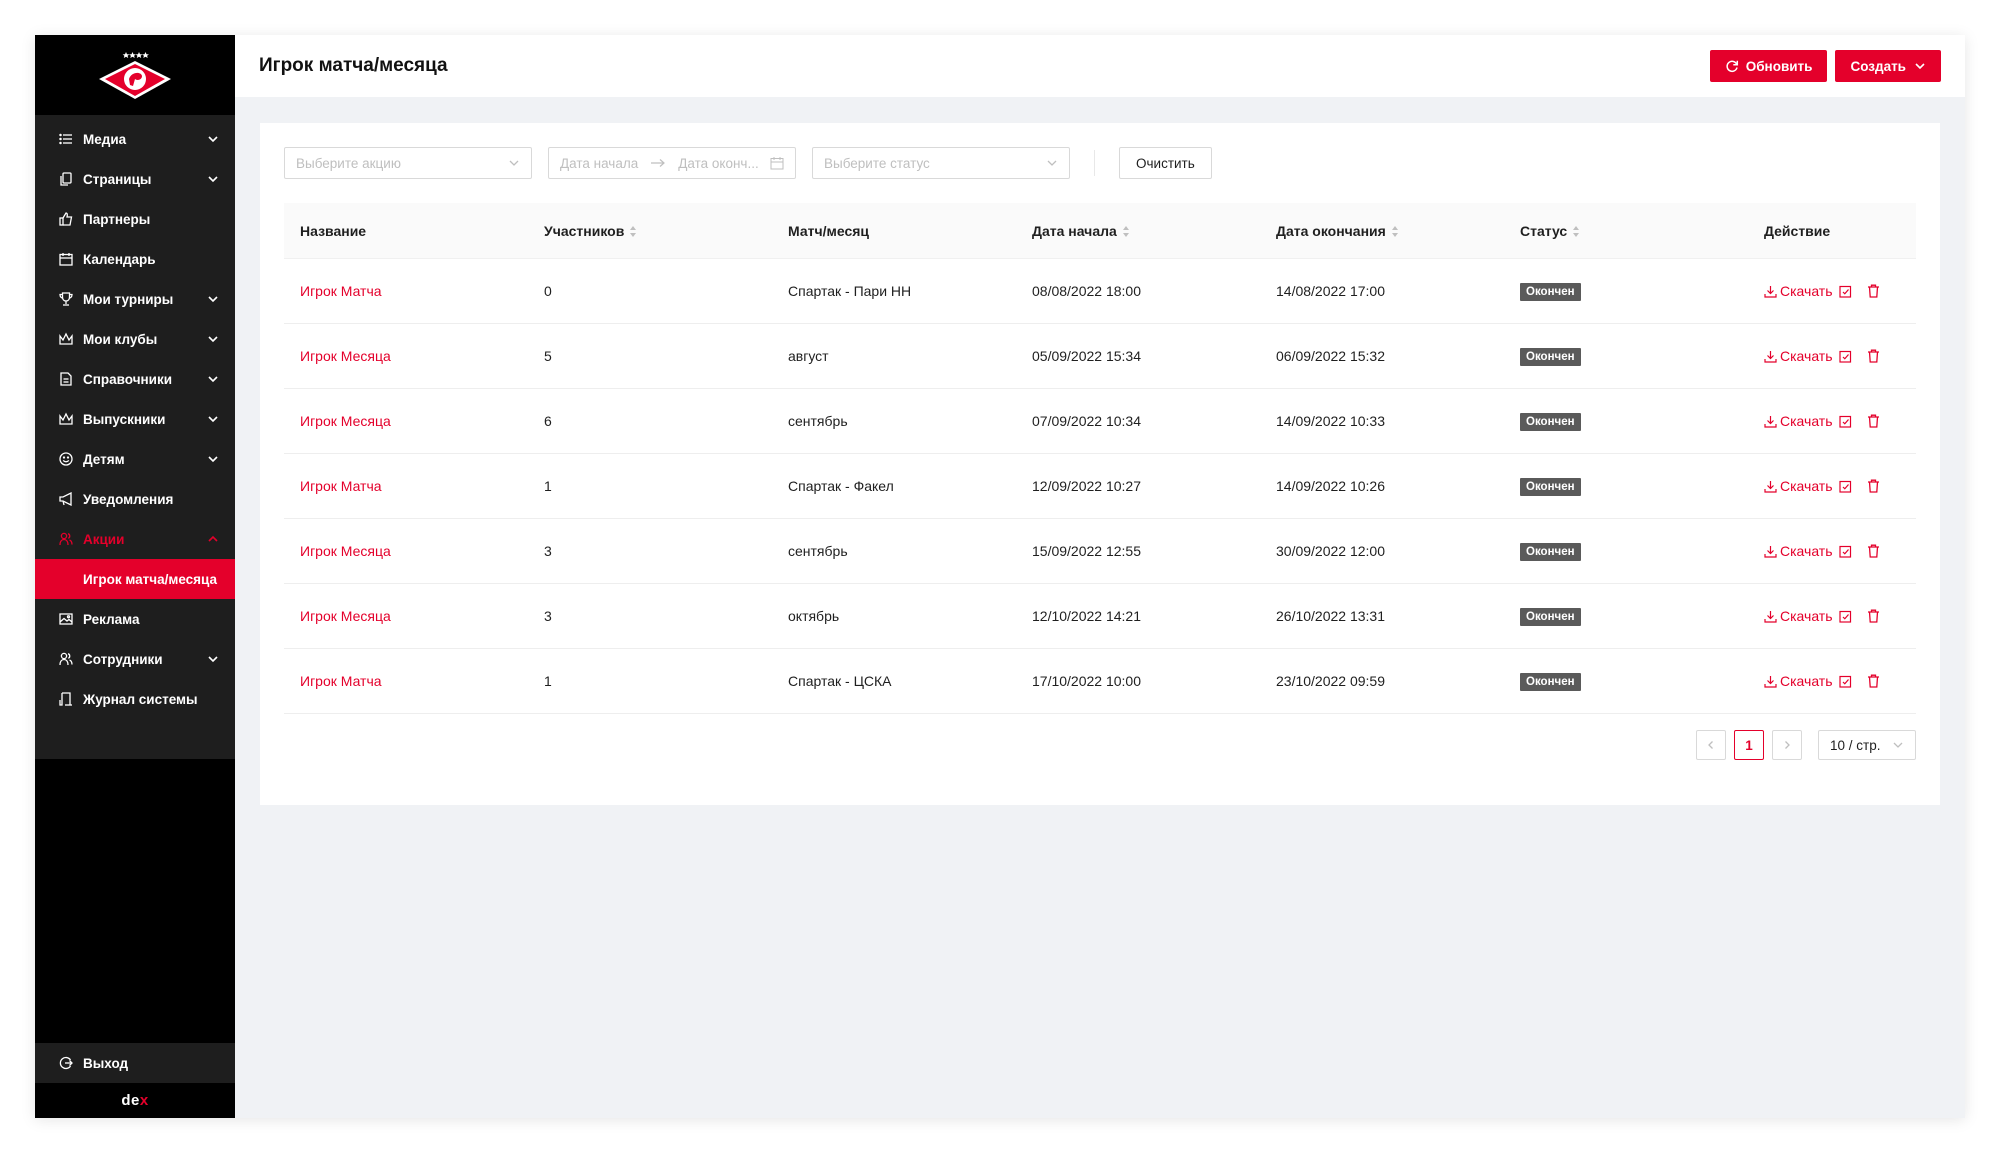  I want to click on sidebar-item-notifications: Уведомления, so click(135, 499).